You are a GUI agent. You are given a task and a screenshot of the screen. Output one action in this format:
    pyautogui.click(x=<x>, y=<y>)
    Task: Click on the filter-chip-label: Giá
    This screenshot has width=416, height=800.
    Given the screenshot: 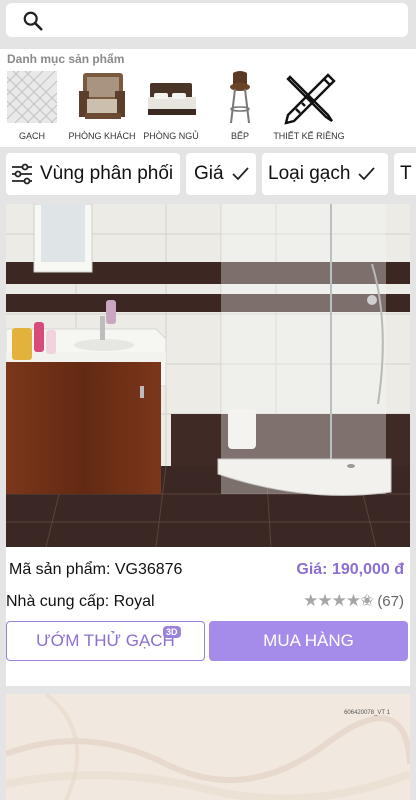 What is the action you would take?
    pyautogui.click(x=209, y=173)
    